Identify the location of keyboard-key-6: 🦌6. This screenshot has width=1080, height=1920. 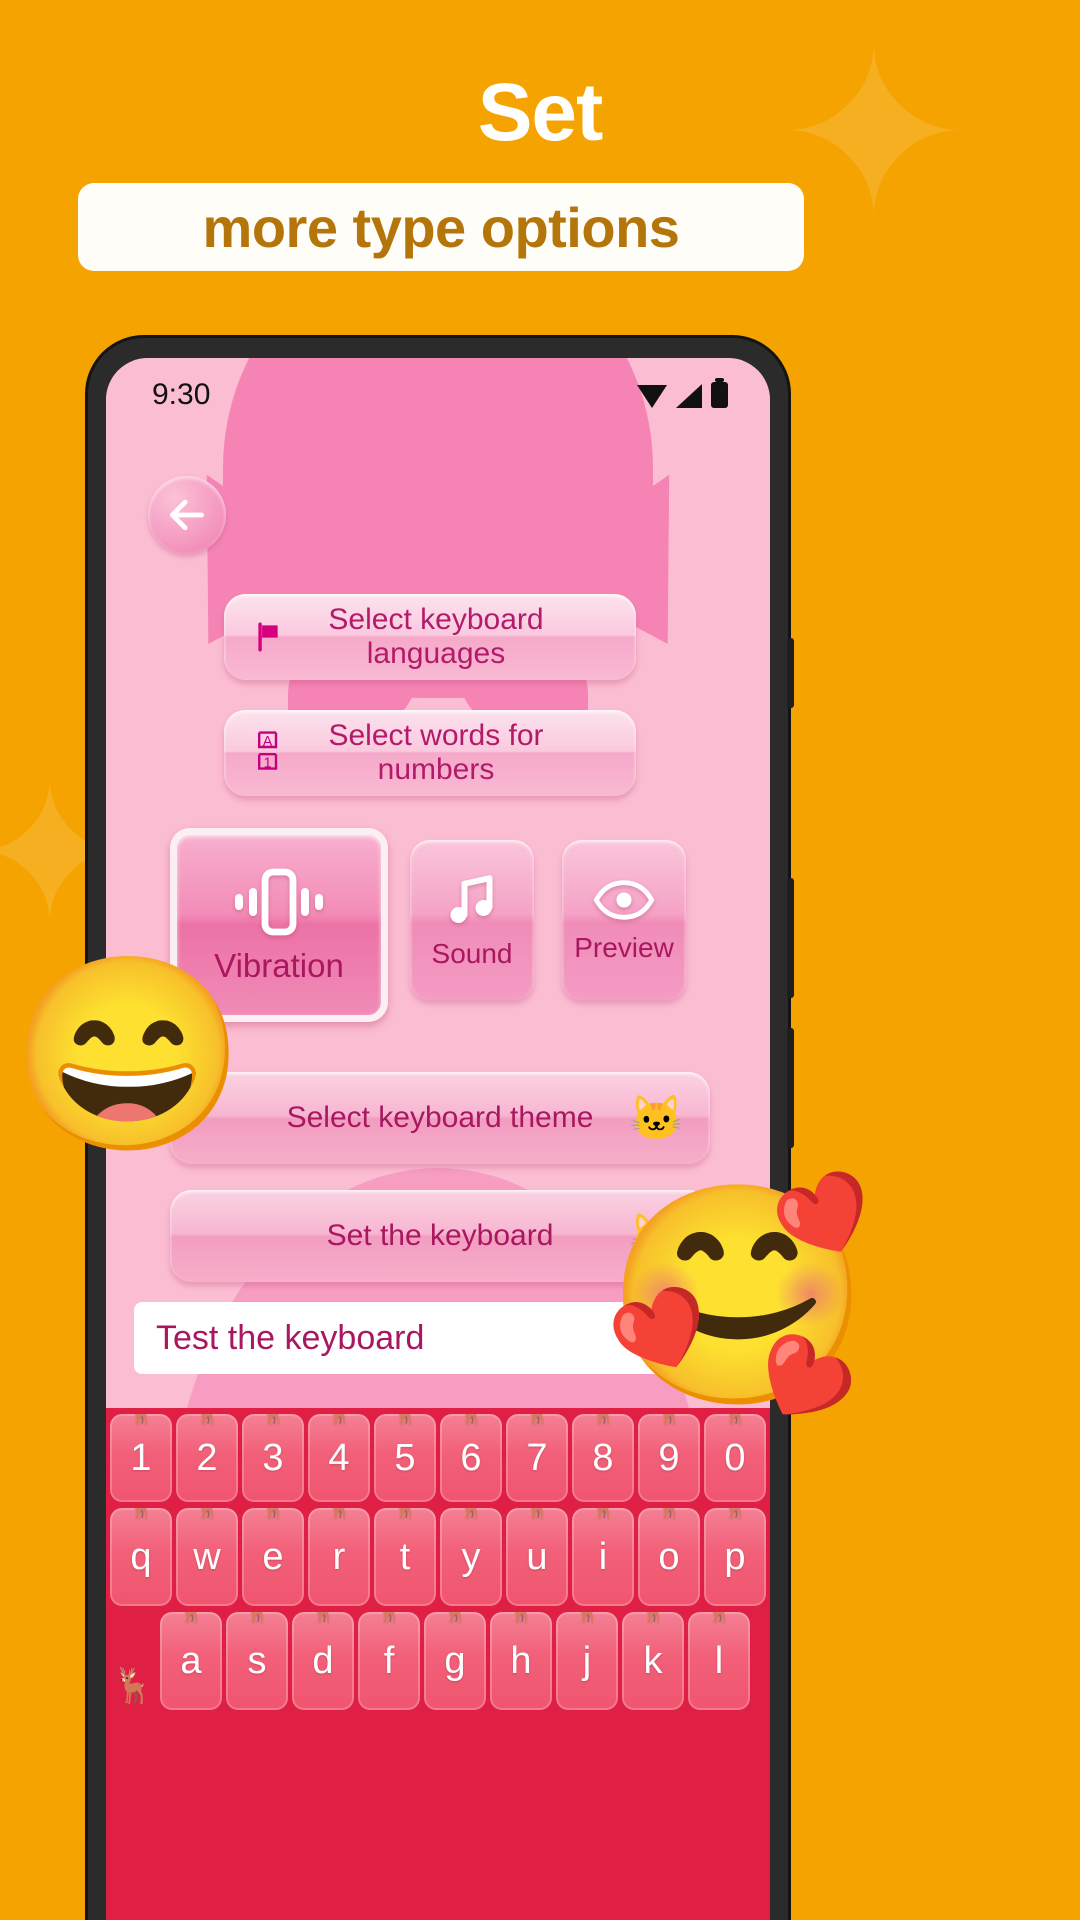
(471, 1458).